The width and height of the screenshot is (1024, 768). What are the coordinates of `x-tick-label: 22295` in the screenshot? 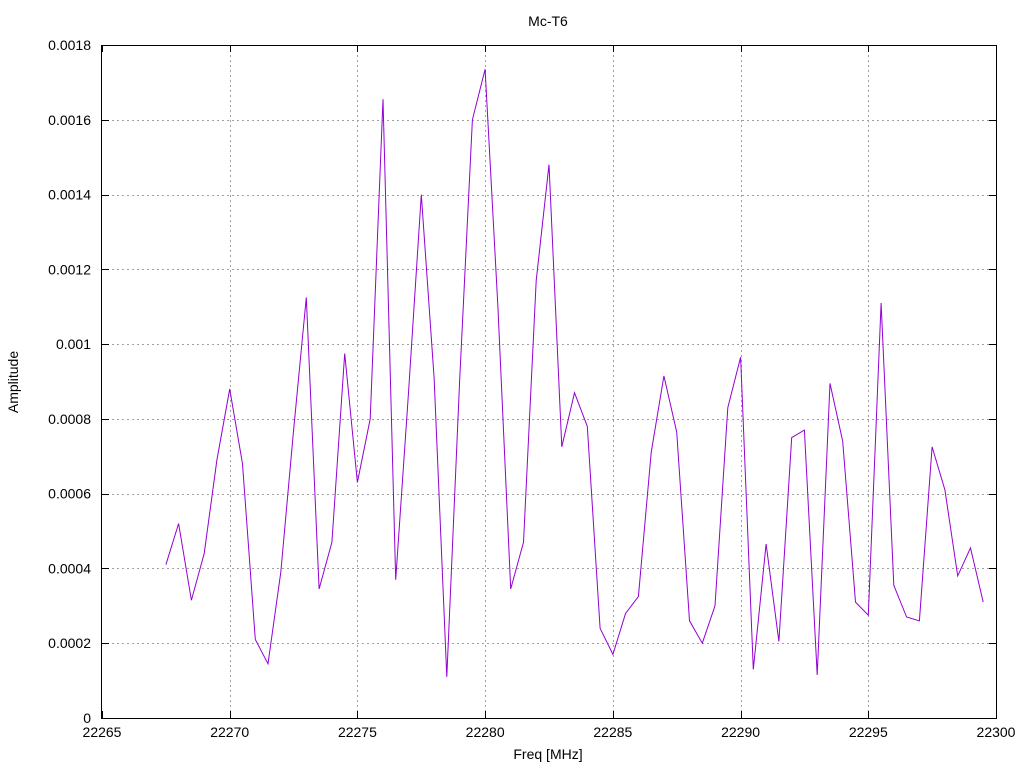 It's located at (868, 732).